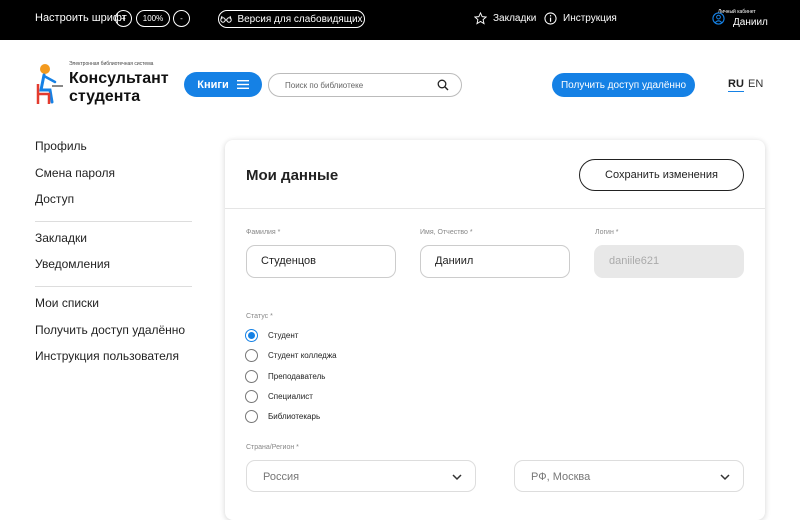  Describe the element at coordinates (81, 18) in the screenshot. I see `font-settings-label: Настроить шрифт` at that location.